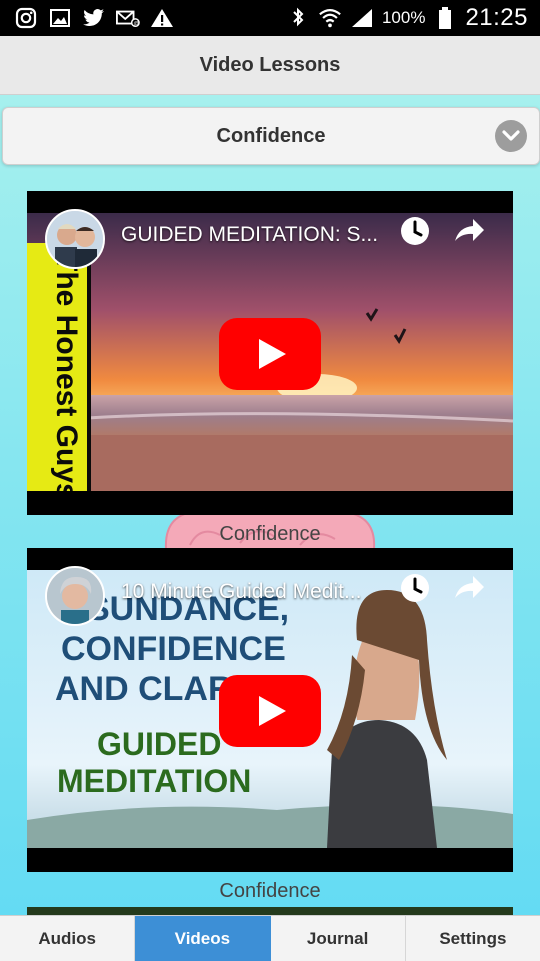 This screenshot has width=540, height=961. What do you see at coordinates (173, 649) in the screenshot?
I see `thumbnail-text-line: CONFIDENCE` at bounding box center [173, 649].